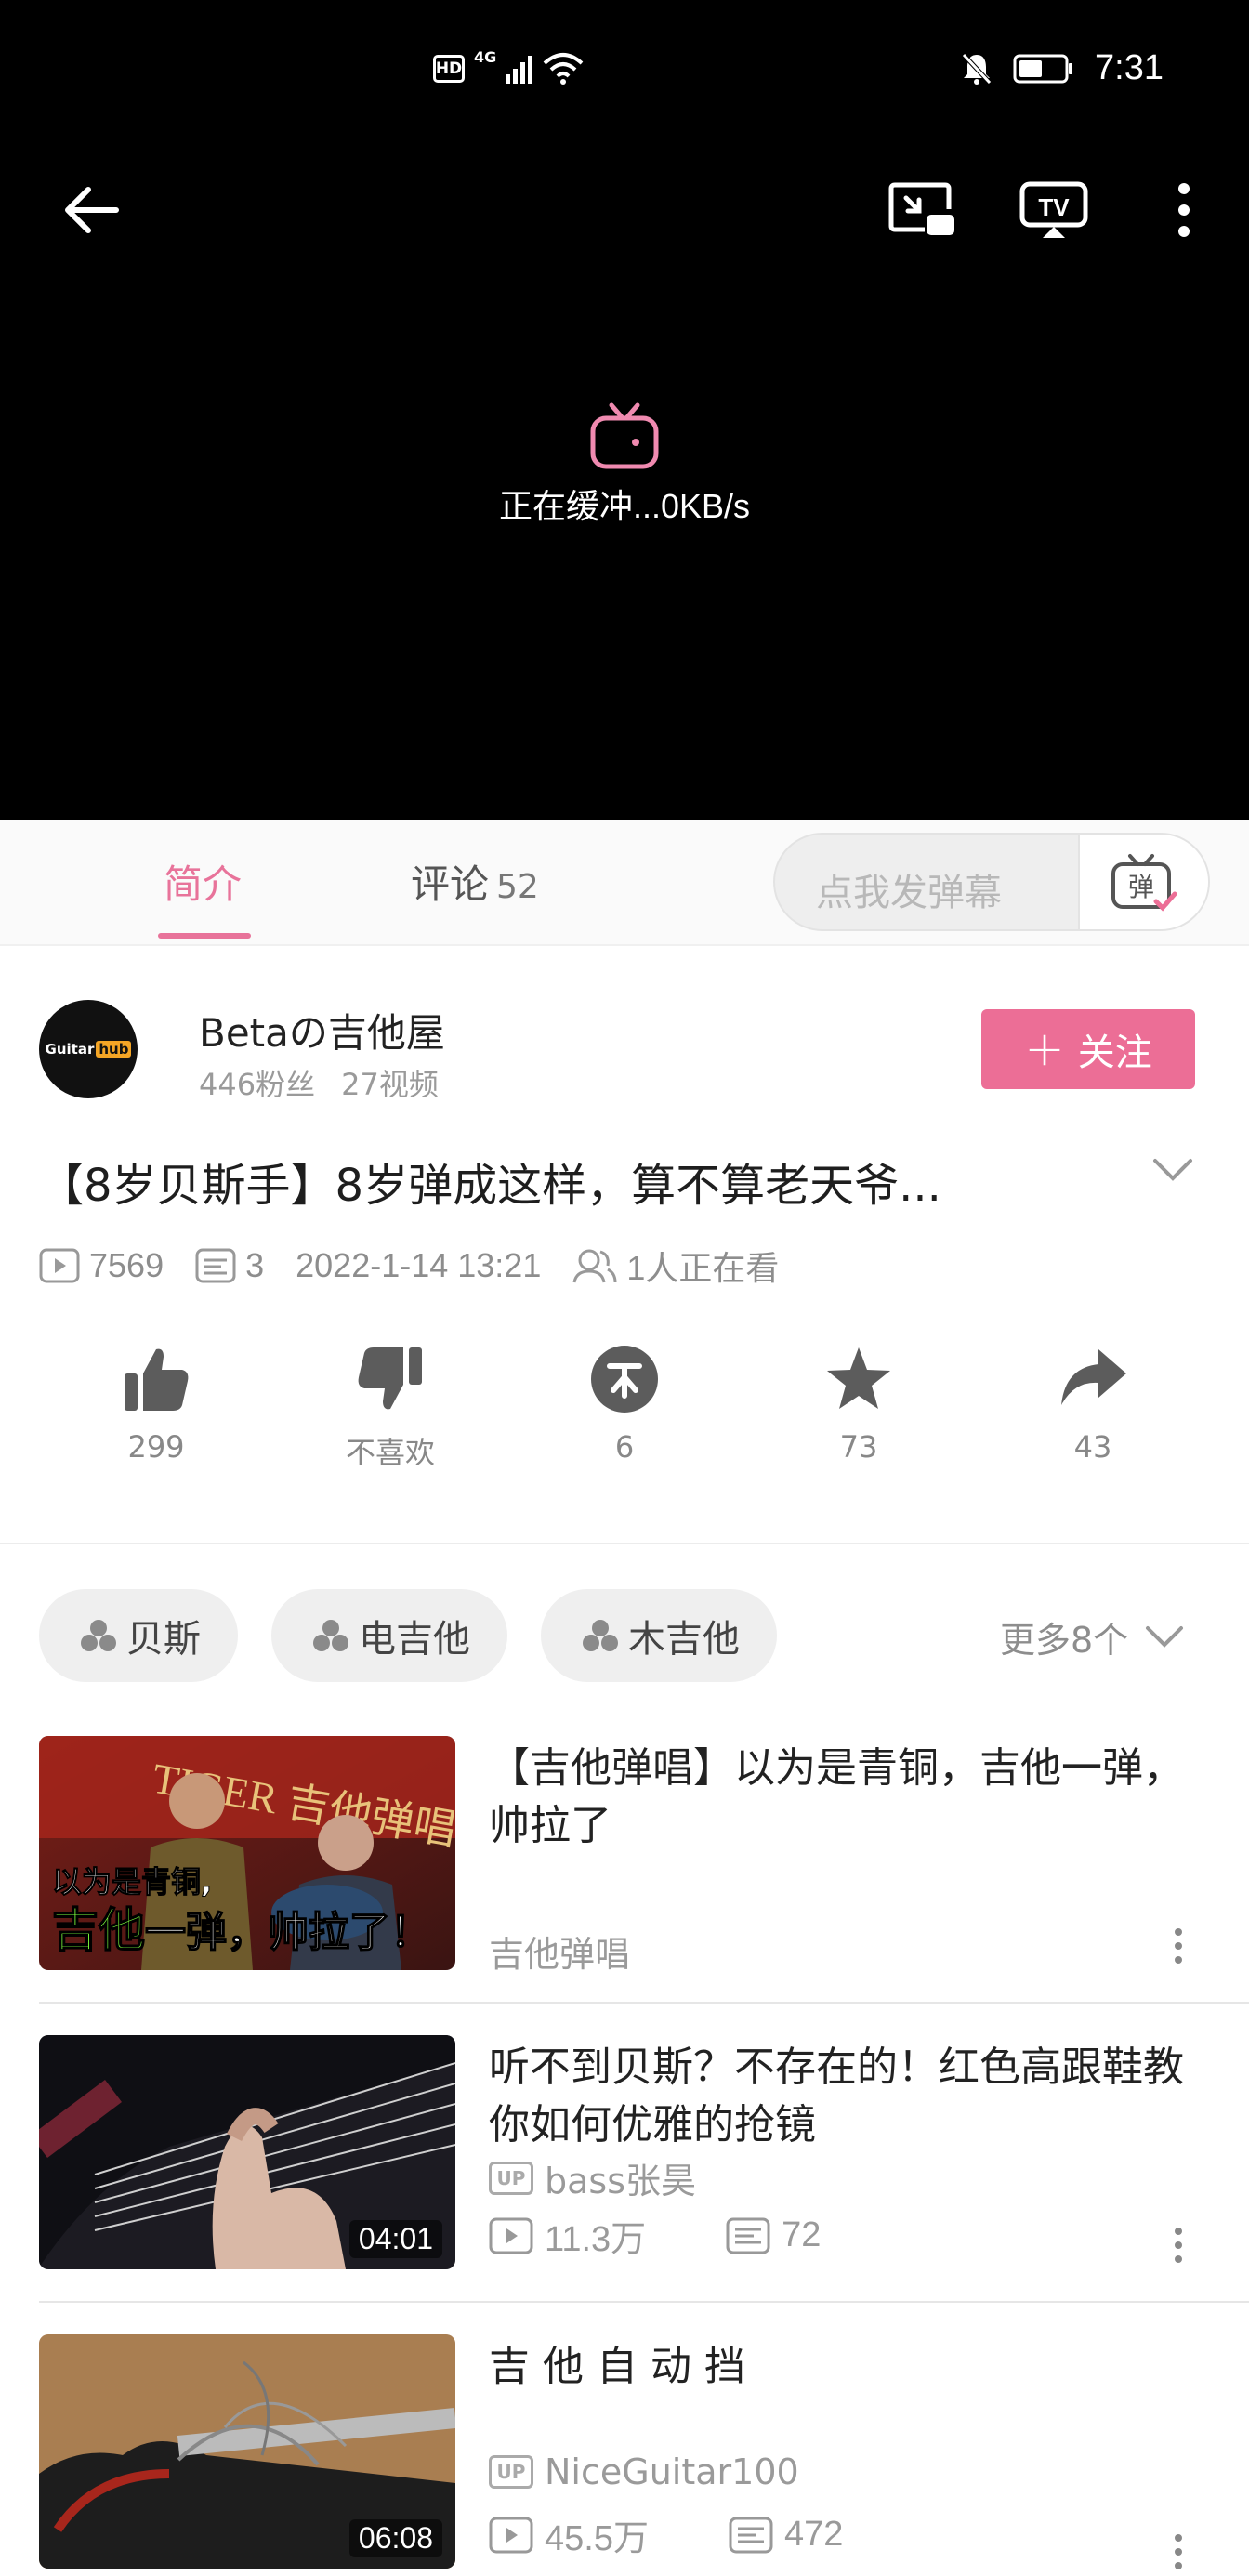 This screenshot has height=2576, width=1249. Describe the element at coordinates (597, 2538) in the screenshot. I see `related-views-count: 45.5万` at that location.